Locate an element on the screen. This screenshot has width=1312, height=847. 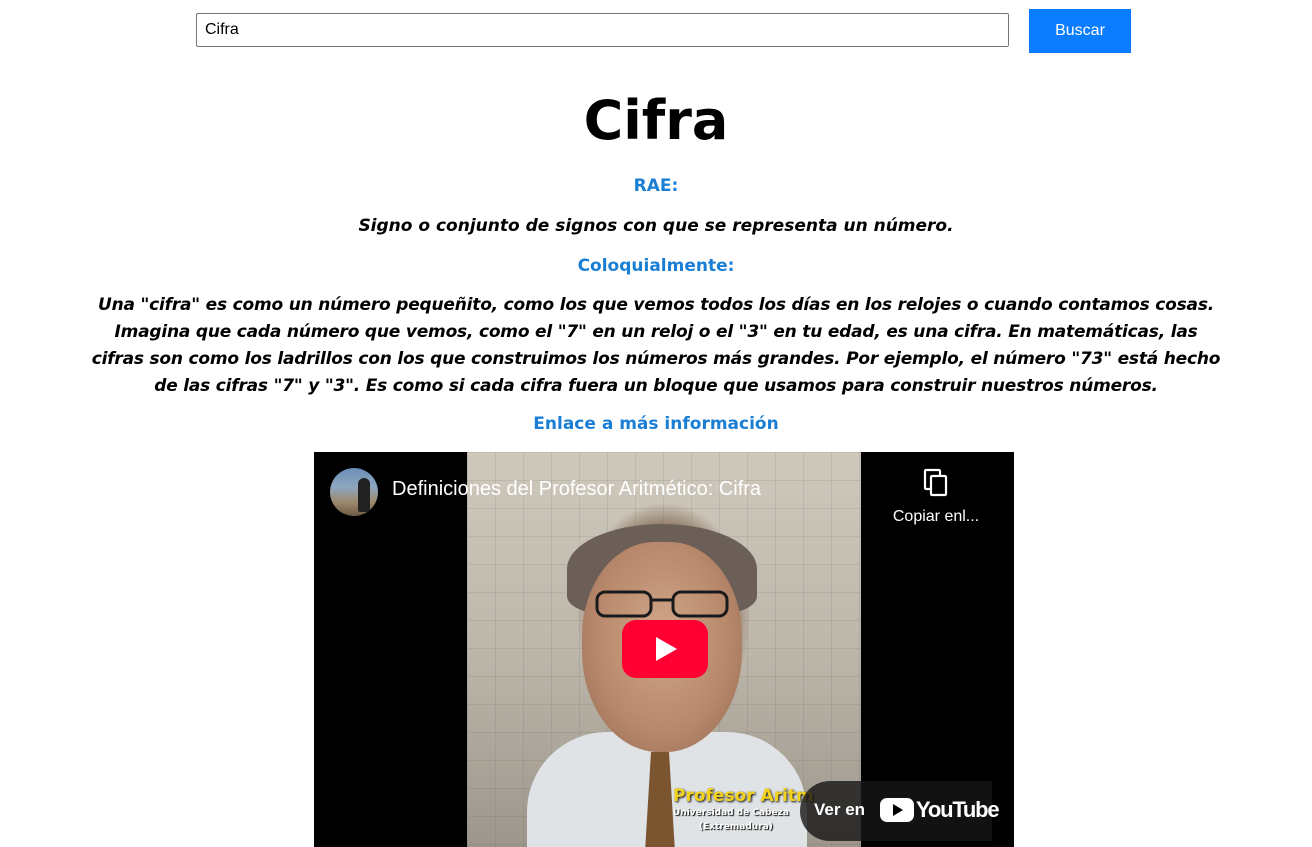
youtube-wordmark: YouTube is located at coordinates (958, 809).